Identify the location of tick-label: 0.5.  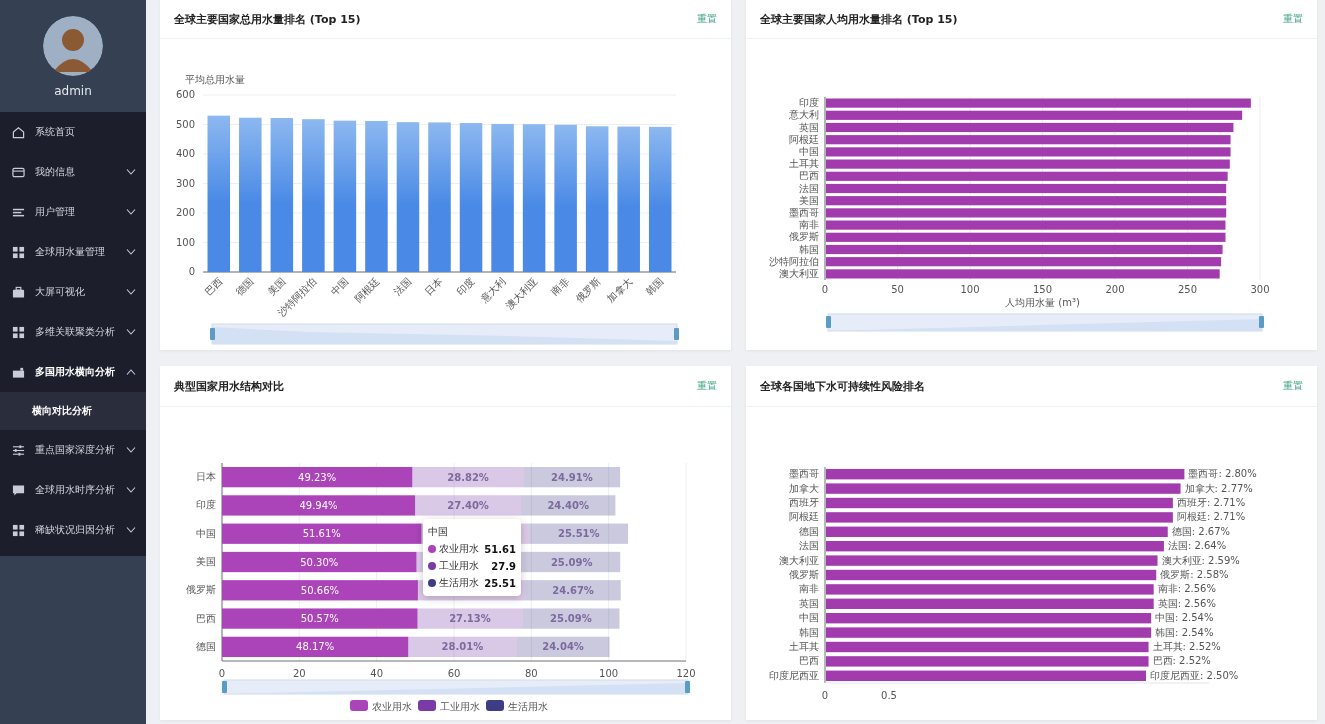
(889, 695).